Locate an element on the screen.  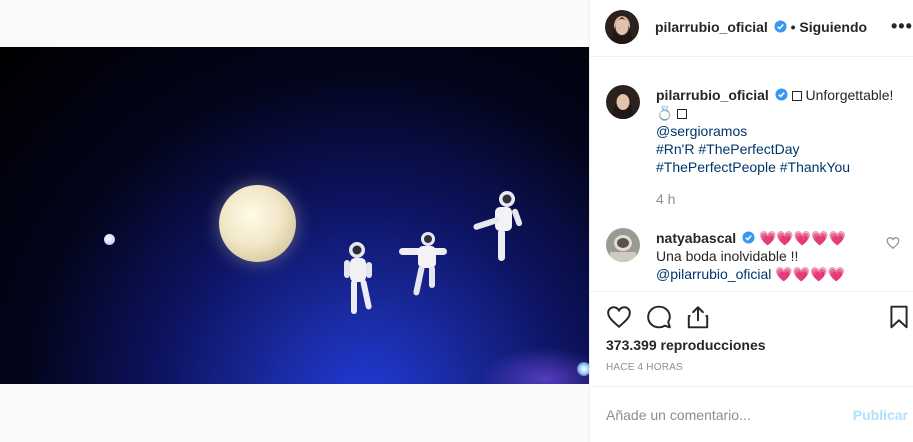
planet is located at coordinates (257, 223).